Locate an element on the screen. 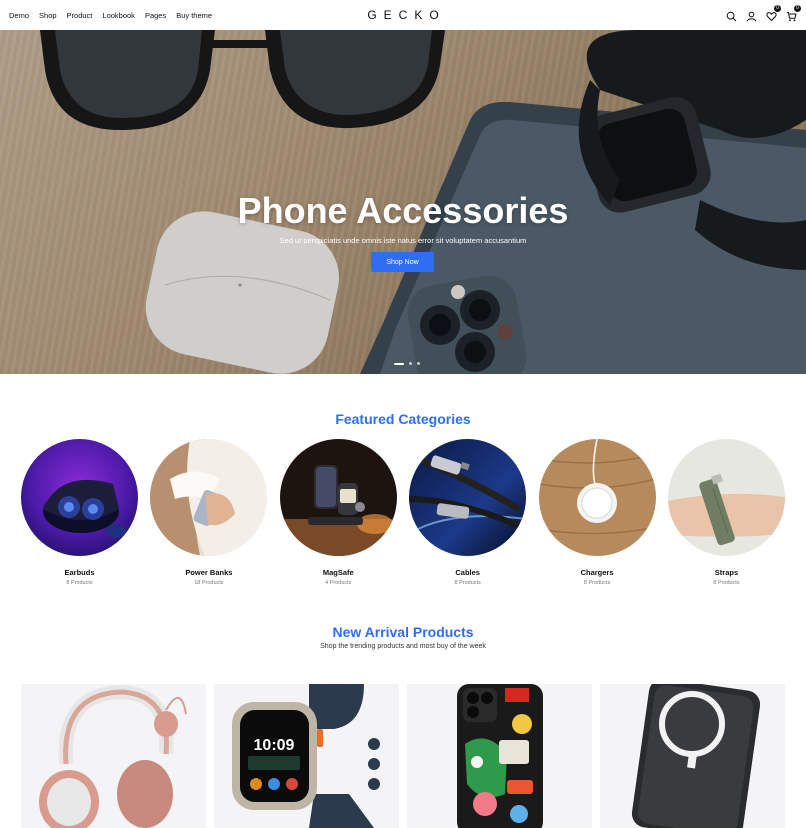 The height and width of the screenshot is (828, 806). cart-count-badge: 0 is located at coordinates (797, 8).